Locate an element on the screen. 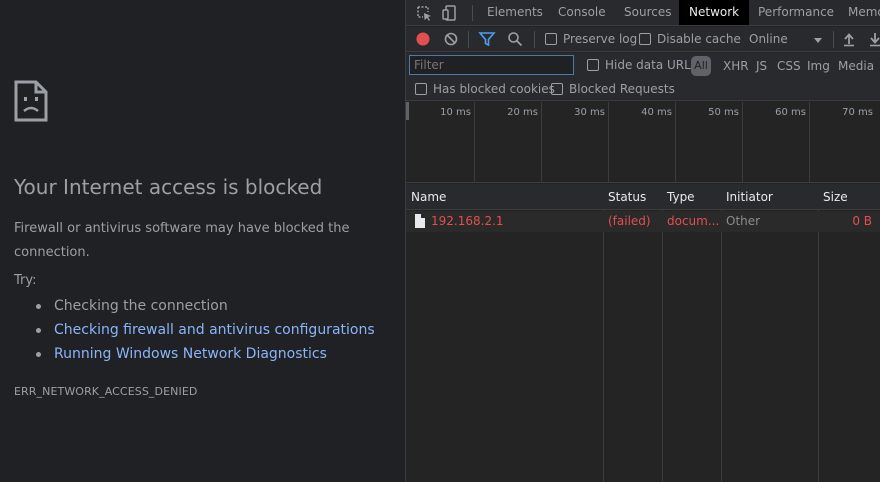 The image size is (880, 482). request-initiator: Other is located at coordinates (743, 221).